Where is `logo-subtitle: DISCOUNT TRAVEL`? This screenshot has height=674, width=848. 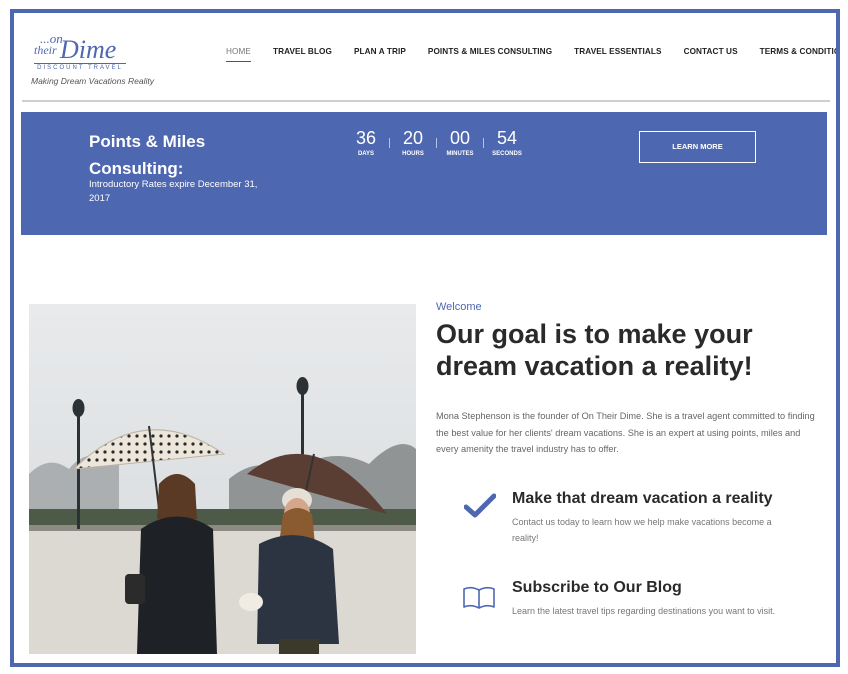 logo-subtitle: DISCOUNT TRAVEL is located at coordinates (80, 67).